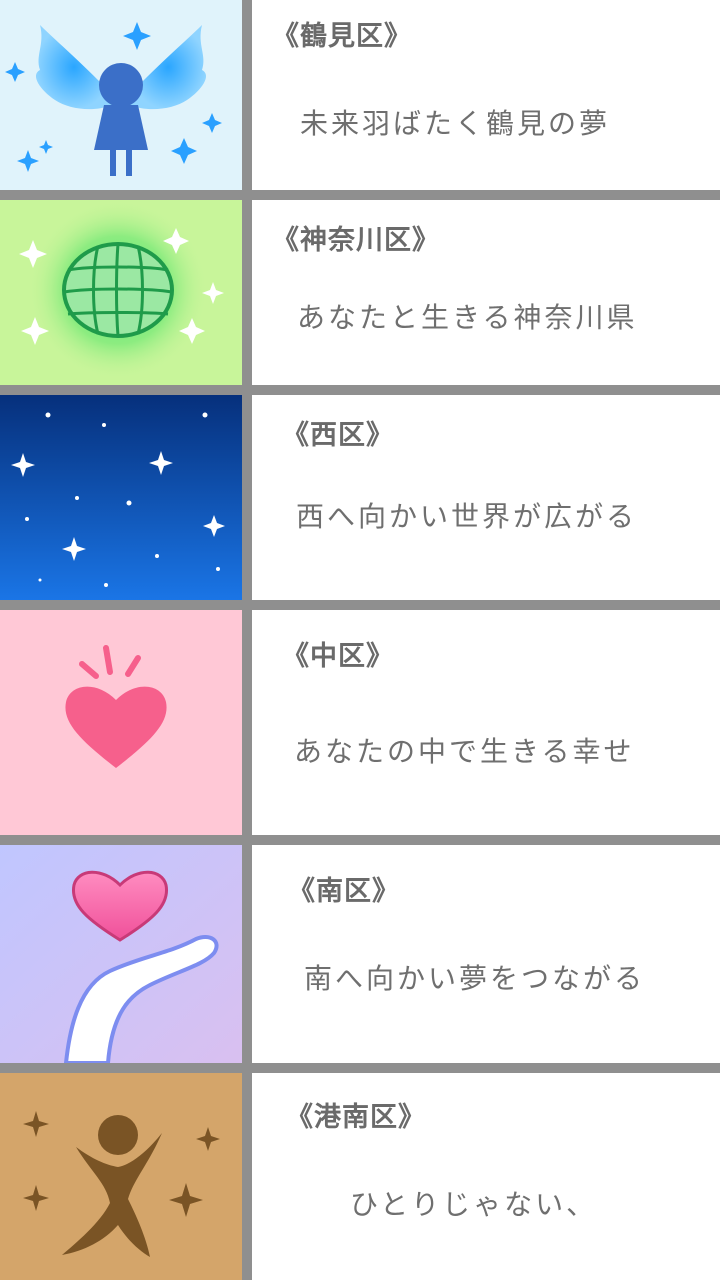  I want to click on ward-row-kanagawa: 《神奈川区》 あなたと生きる神奈川県, so click(360, 292).